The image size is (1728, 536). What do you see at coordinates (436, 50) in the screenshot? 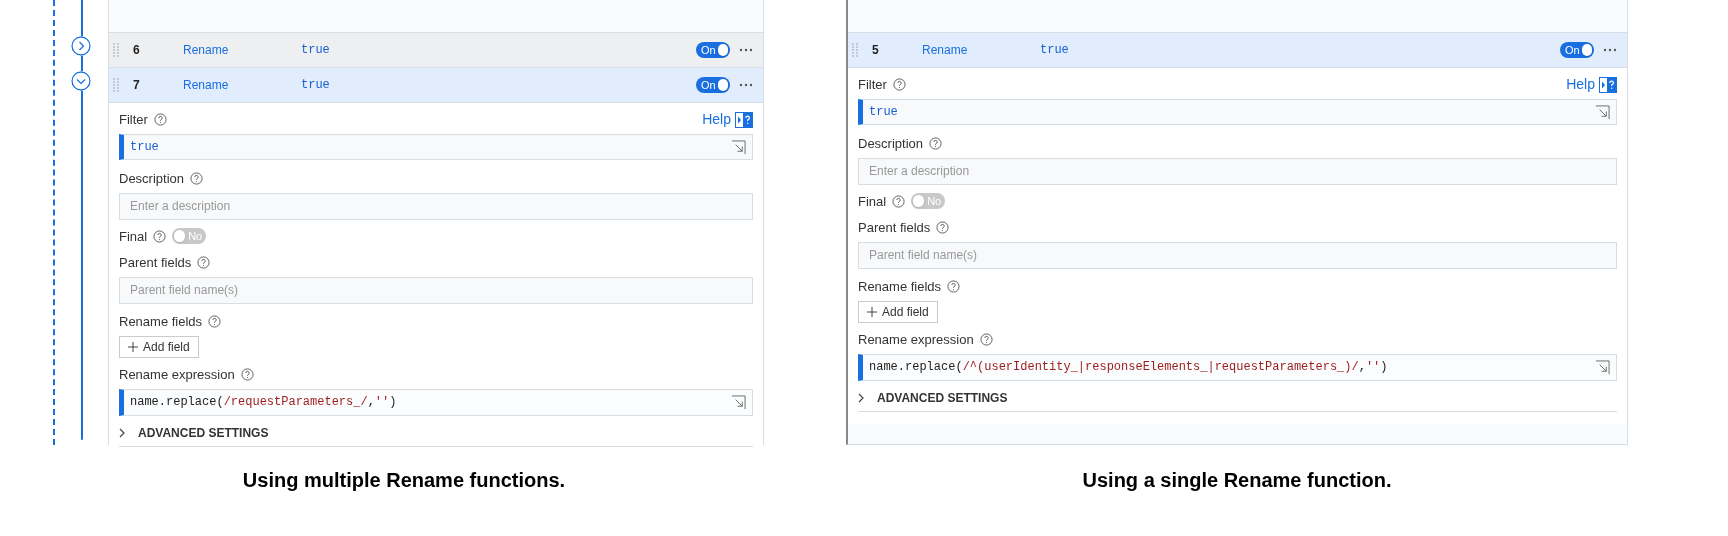
I see `function-row: 6 Rename true On` at bounding box center [436, 50].